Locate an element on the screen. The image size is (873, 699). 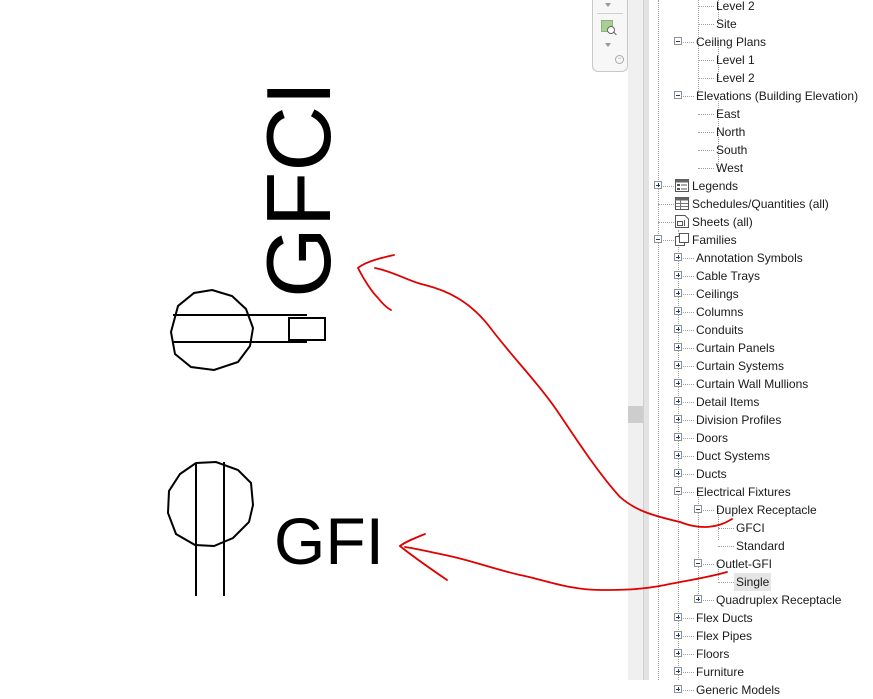
browser-item: Families is located at coordinates (761, 240).